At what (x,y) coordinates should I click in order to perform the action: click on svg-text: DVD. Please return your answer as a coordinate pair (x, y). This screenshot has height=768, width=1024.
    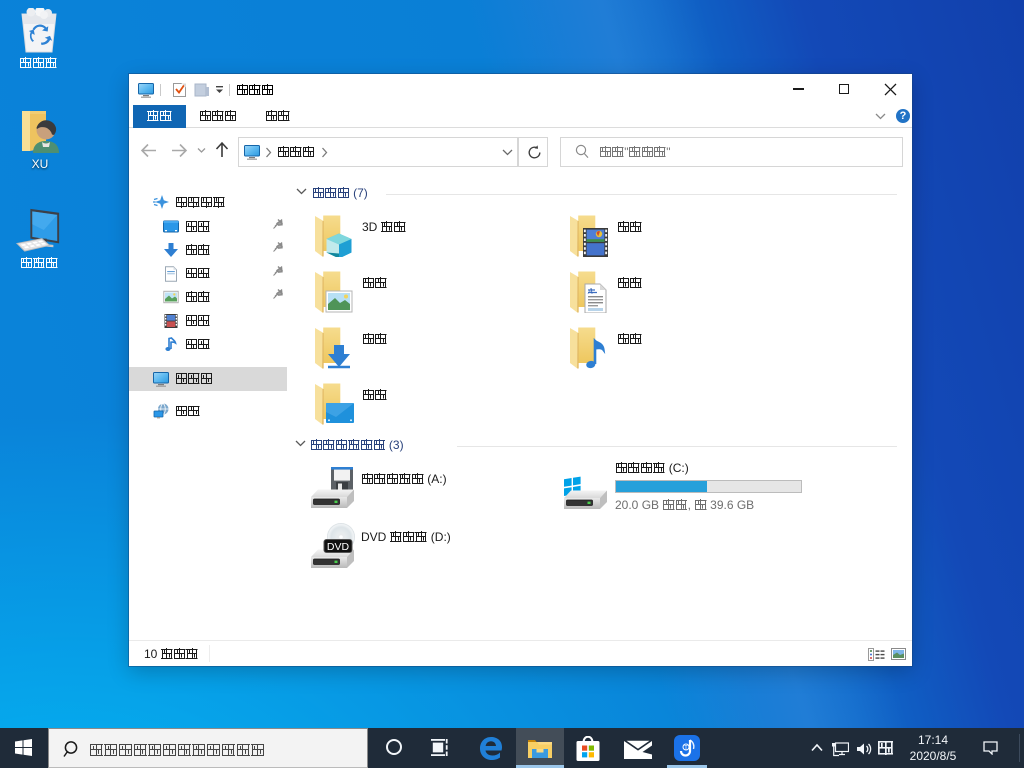
    Looking at the image, I should click on (338, 547).